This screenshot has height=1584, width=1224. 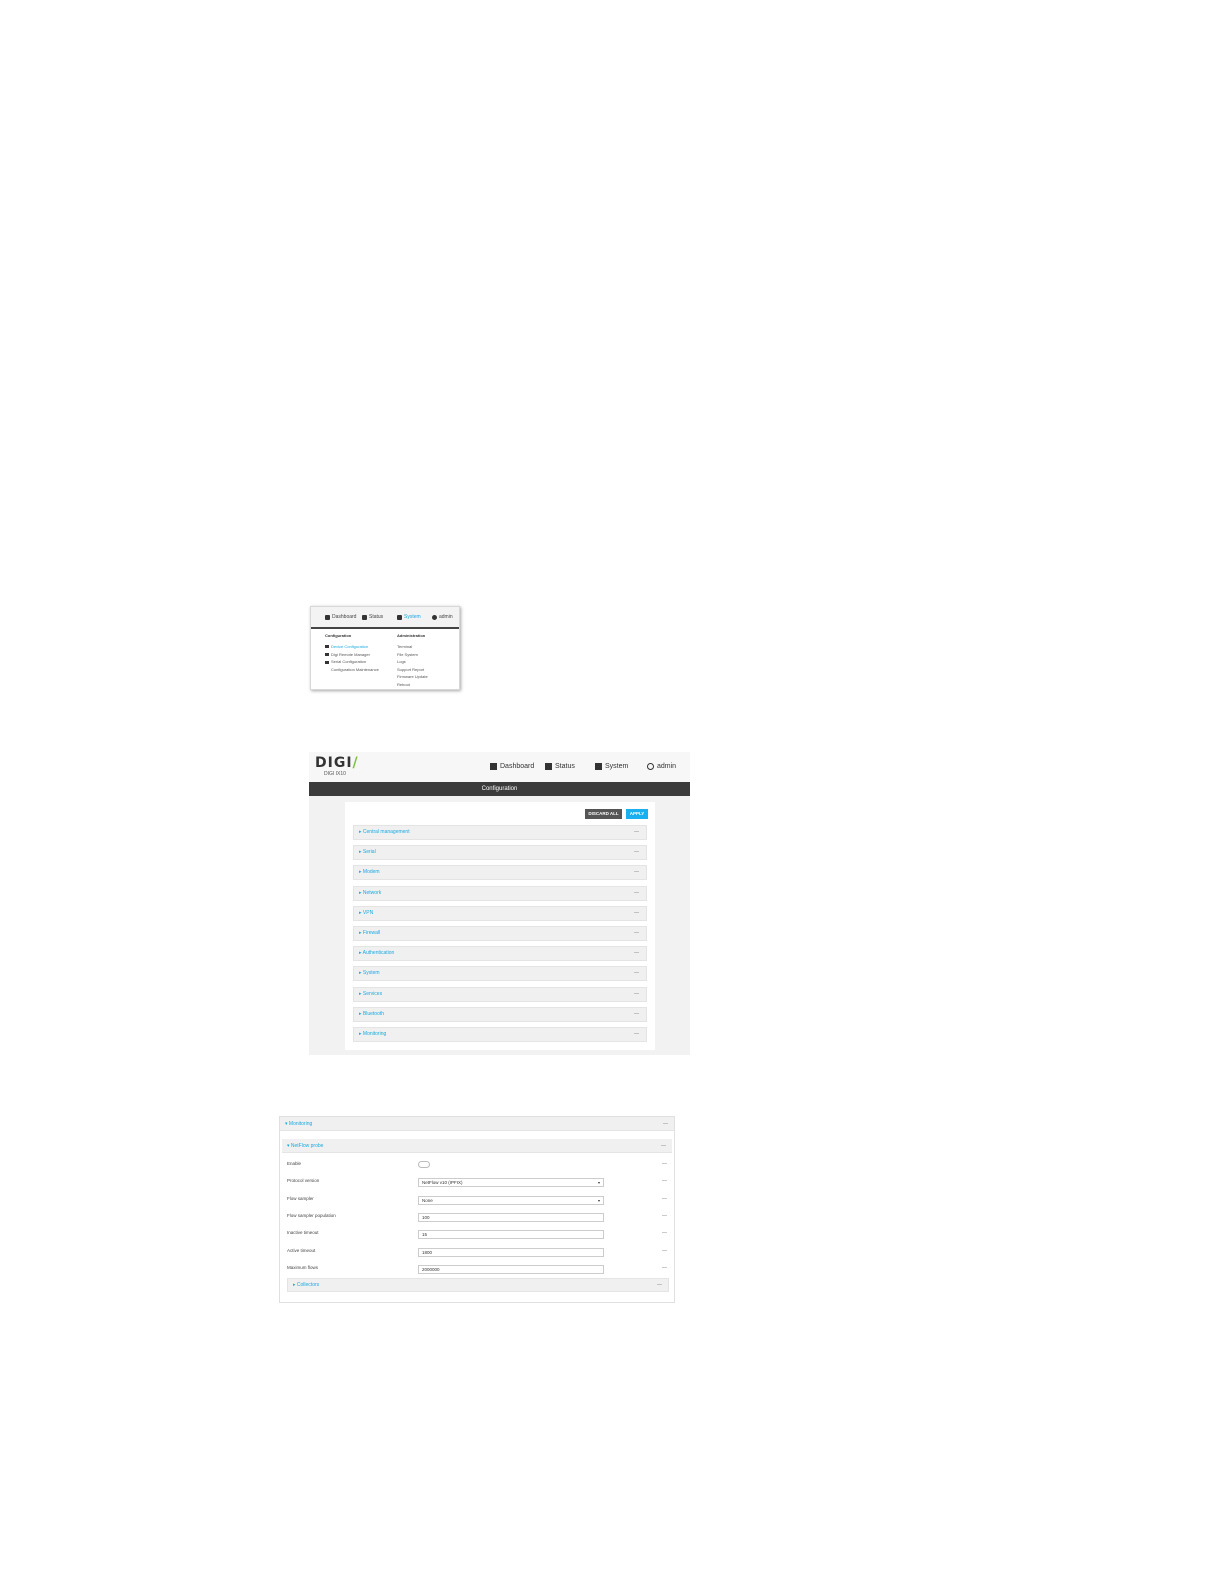 I want to click on section-row: ▸ VPN —, so click(x=500, y=913).